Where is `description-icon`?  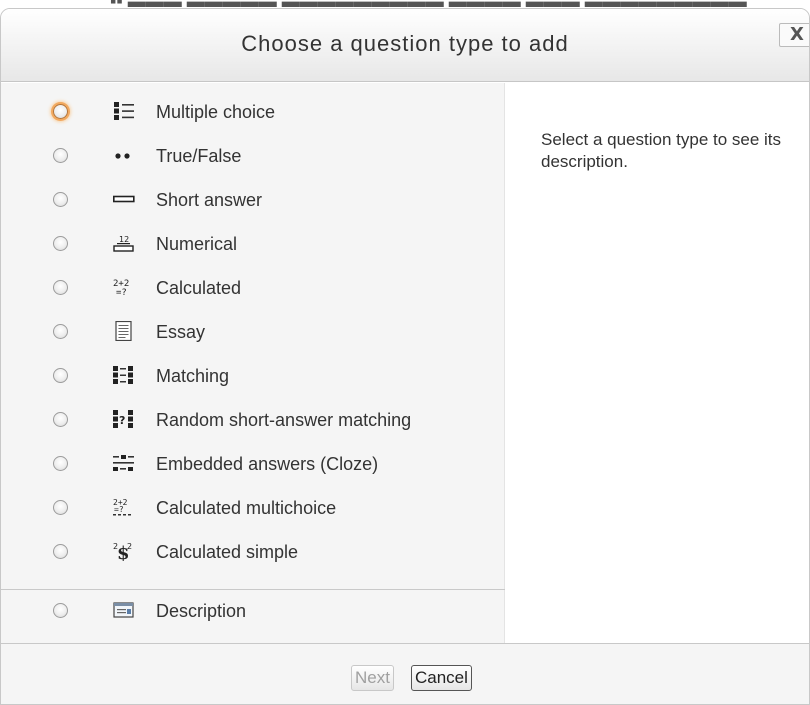 description-icon is located at coordinates (123, 610).